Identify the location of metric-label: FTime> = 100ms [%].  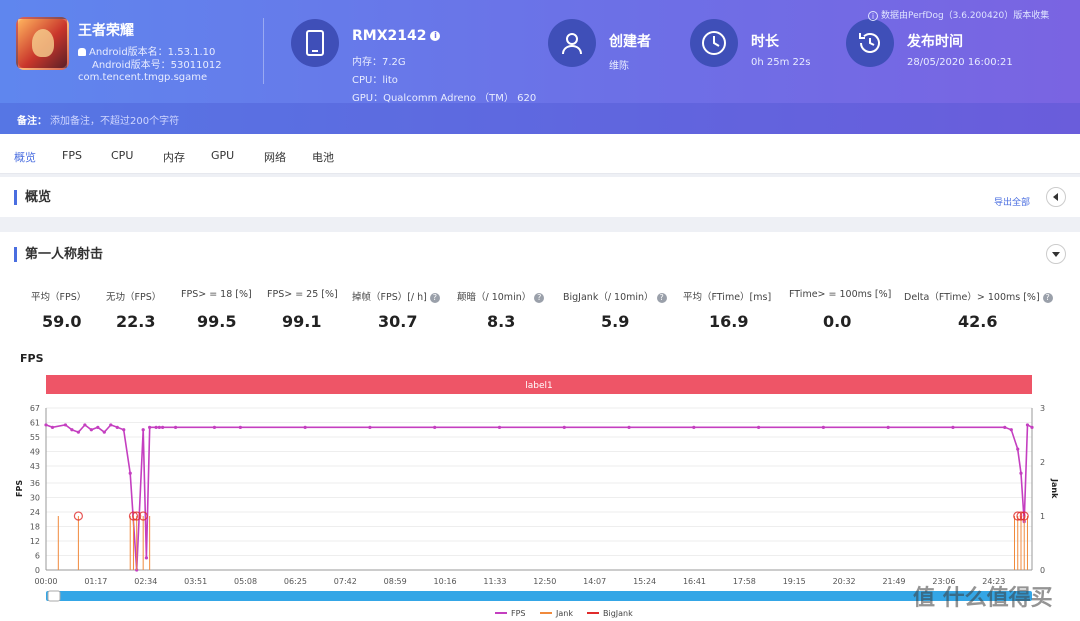
(840, 294).